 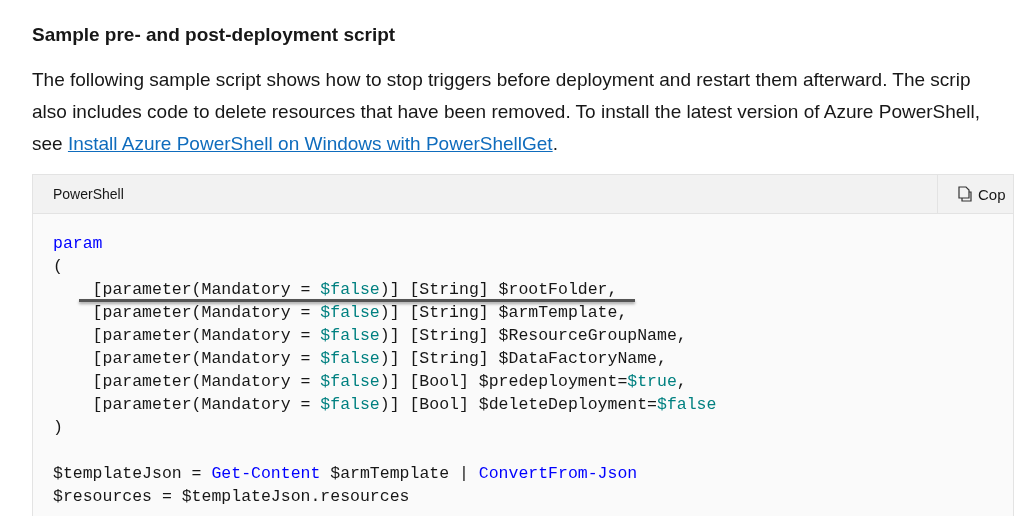 I want to click on code-line: [parameter(Mandatory = $false)] [String] $ResourceGroupName,, so click(x=389, y=335).